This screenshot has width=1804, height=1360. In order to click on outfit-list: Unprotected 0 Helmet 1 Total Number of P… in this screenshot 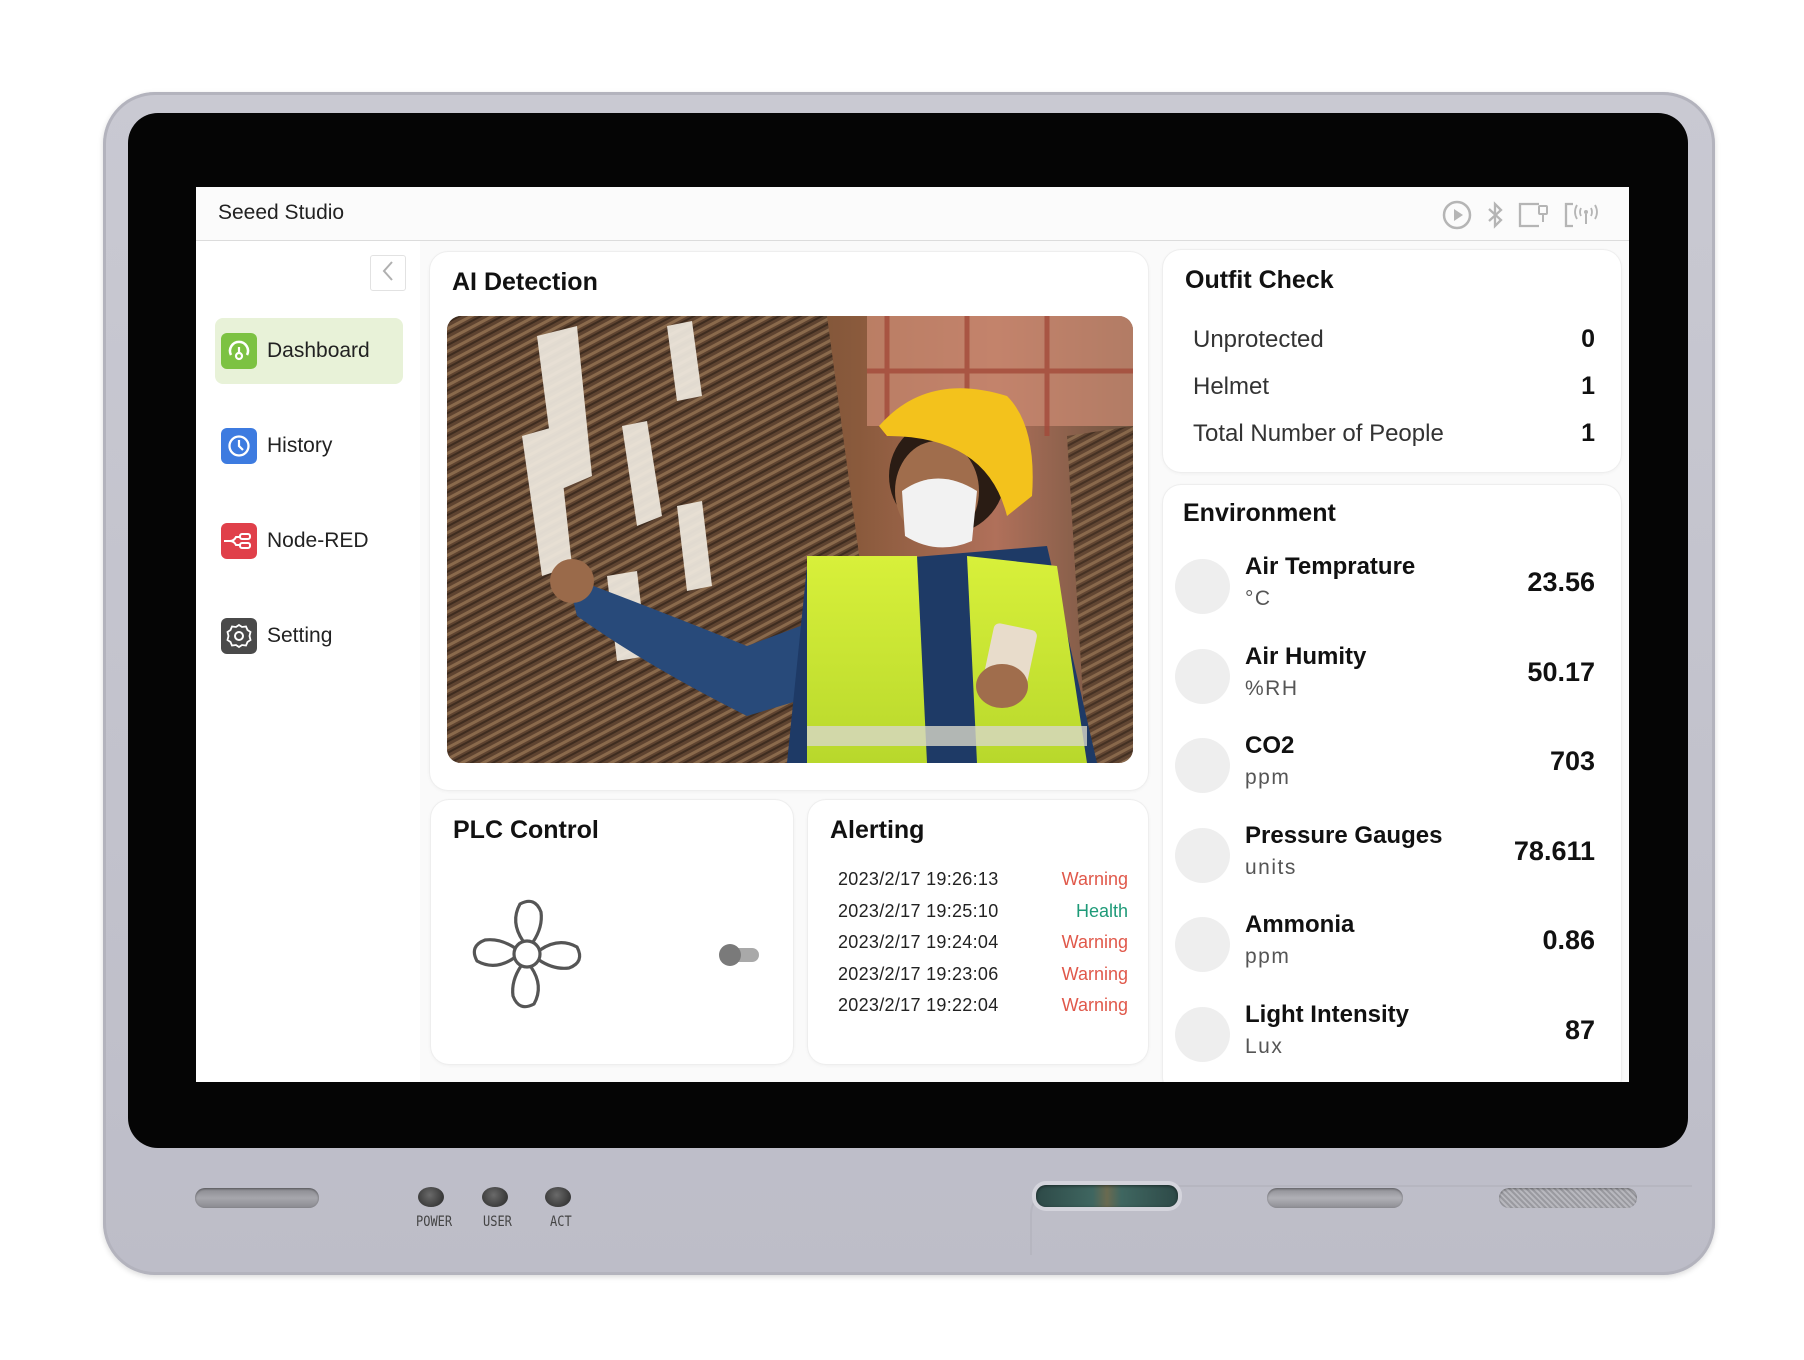, I will do `click(1394, 386)`.